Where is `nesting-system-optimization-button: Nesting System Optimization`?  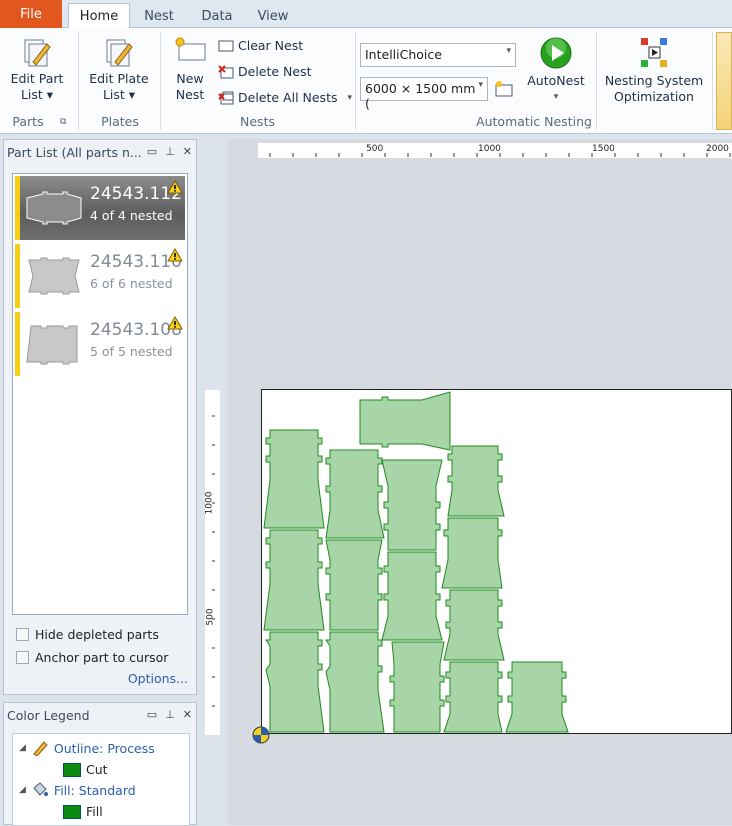 nesting-system-optimization-button: Nesting System Optimization is located at coordinates (654, 70).